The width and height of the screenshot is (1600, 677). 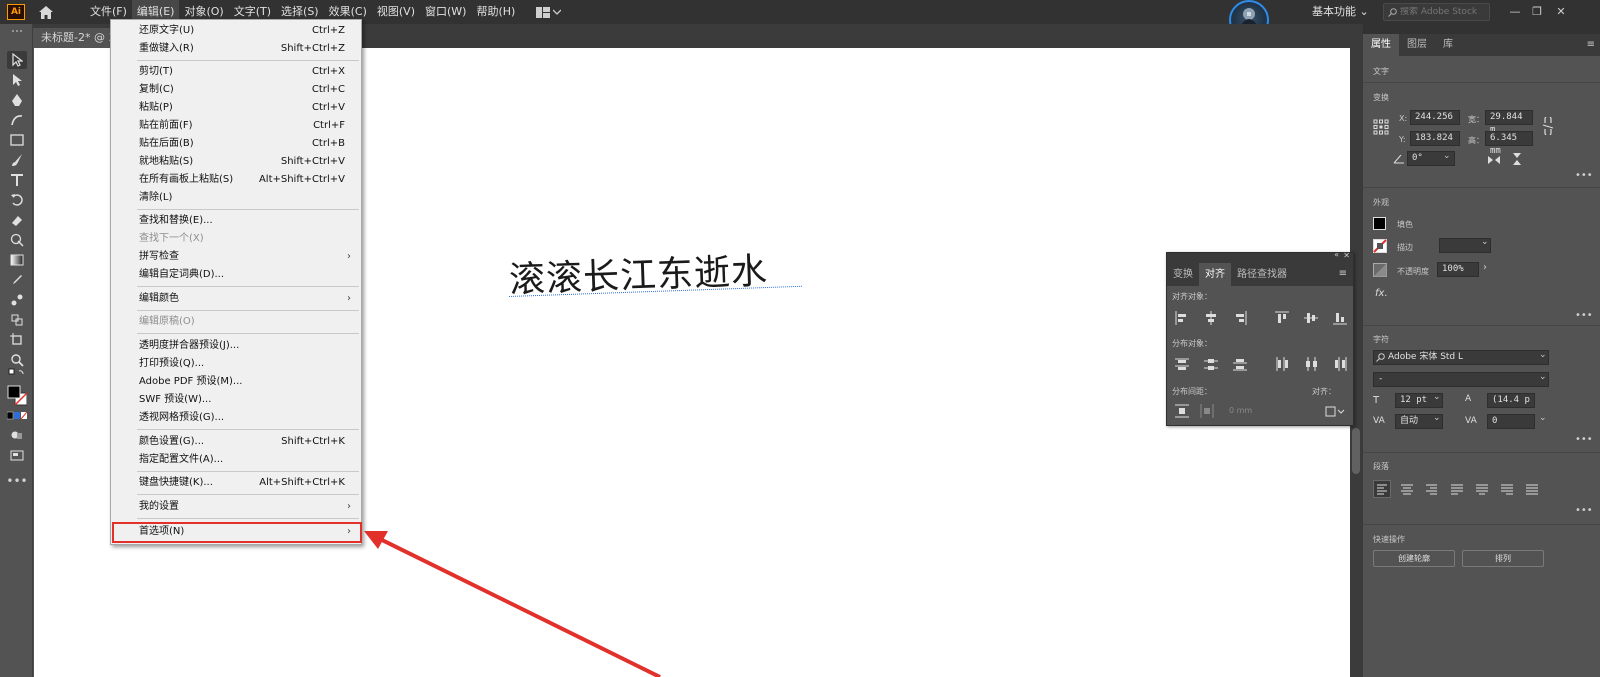 I want to click on menu-item-paste-in-place: 就地粘贴(S) Shift+Ctrl+V, so click(x=236, y=162).